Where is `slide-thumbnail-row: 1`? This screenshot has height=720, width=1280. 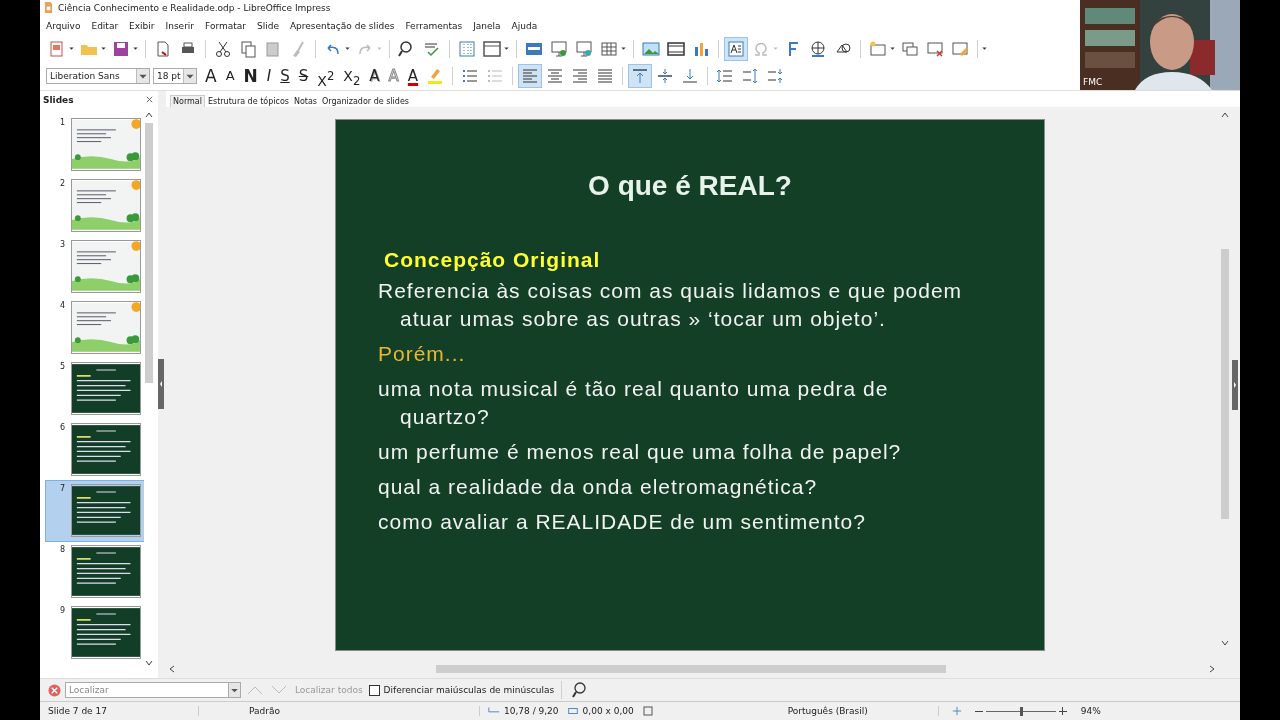 slide-thumbnail-row: 1 is located at coordinates (95, 144).